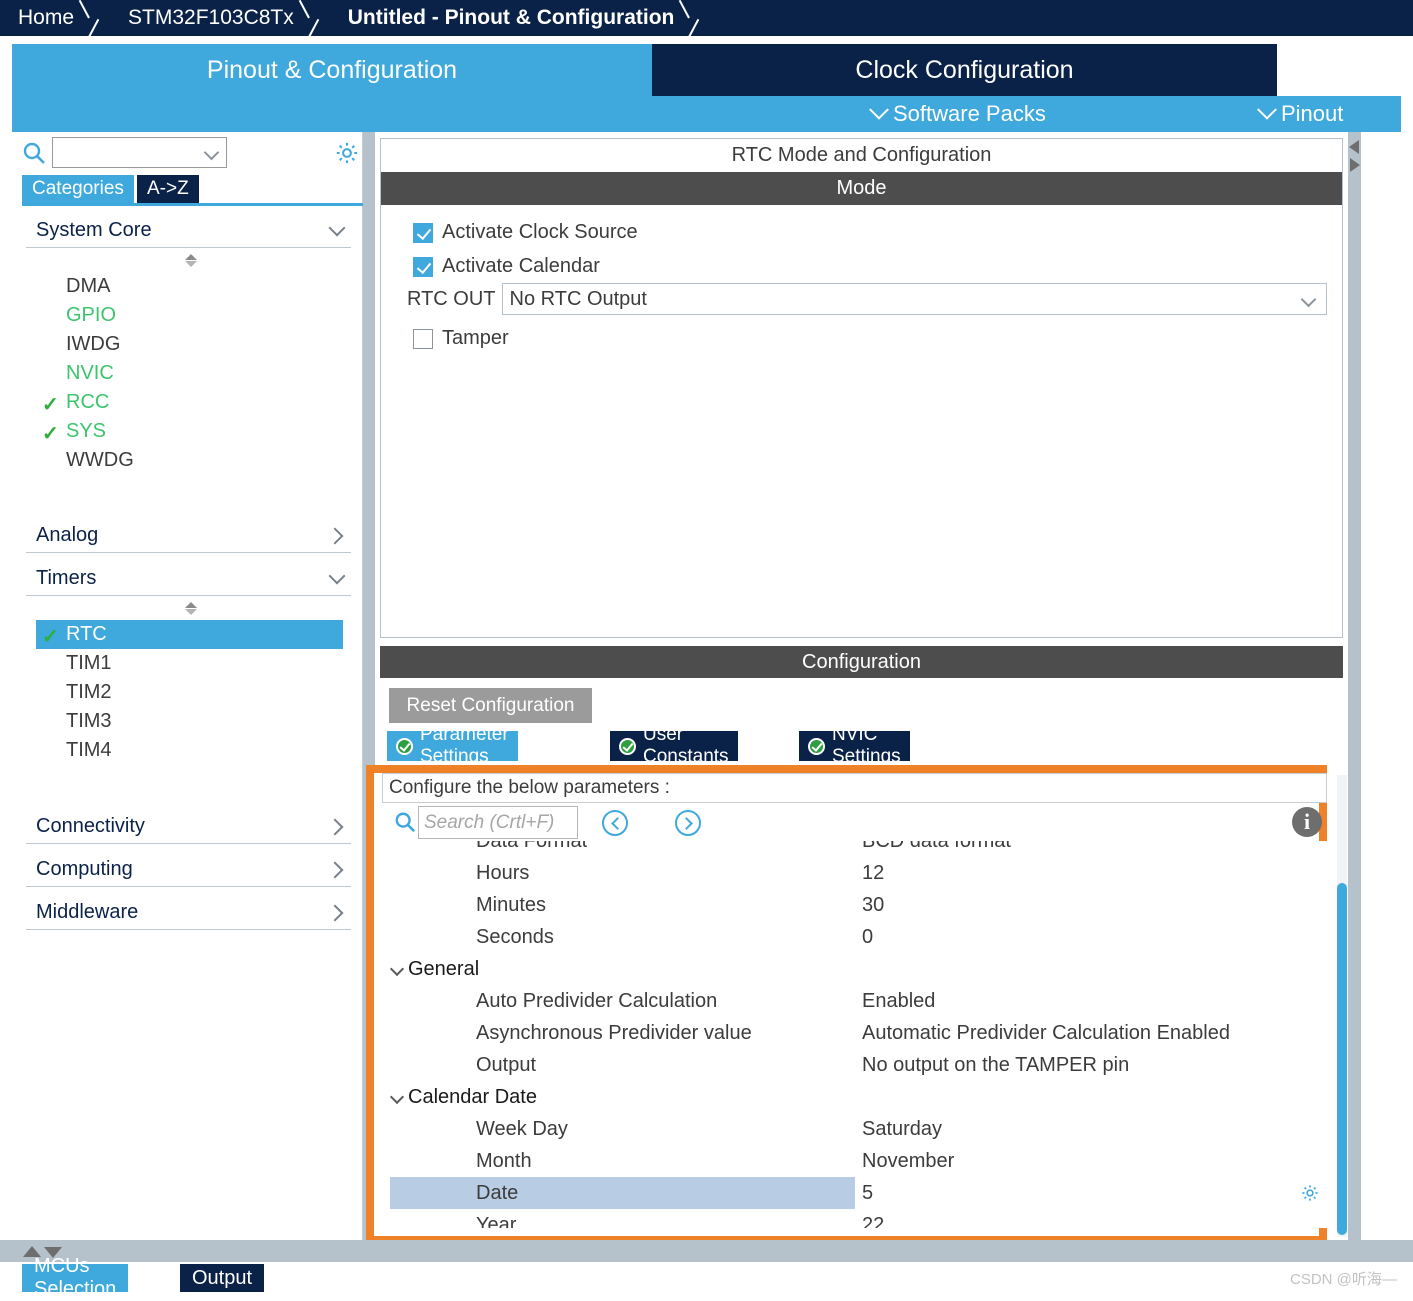 The image size is (1413, 1301). Describe the element at coordinates (688, 823) in the screenshot. I see `next-match-button` at that location.